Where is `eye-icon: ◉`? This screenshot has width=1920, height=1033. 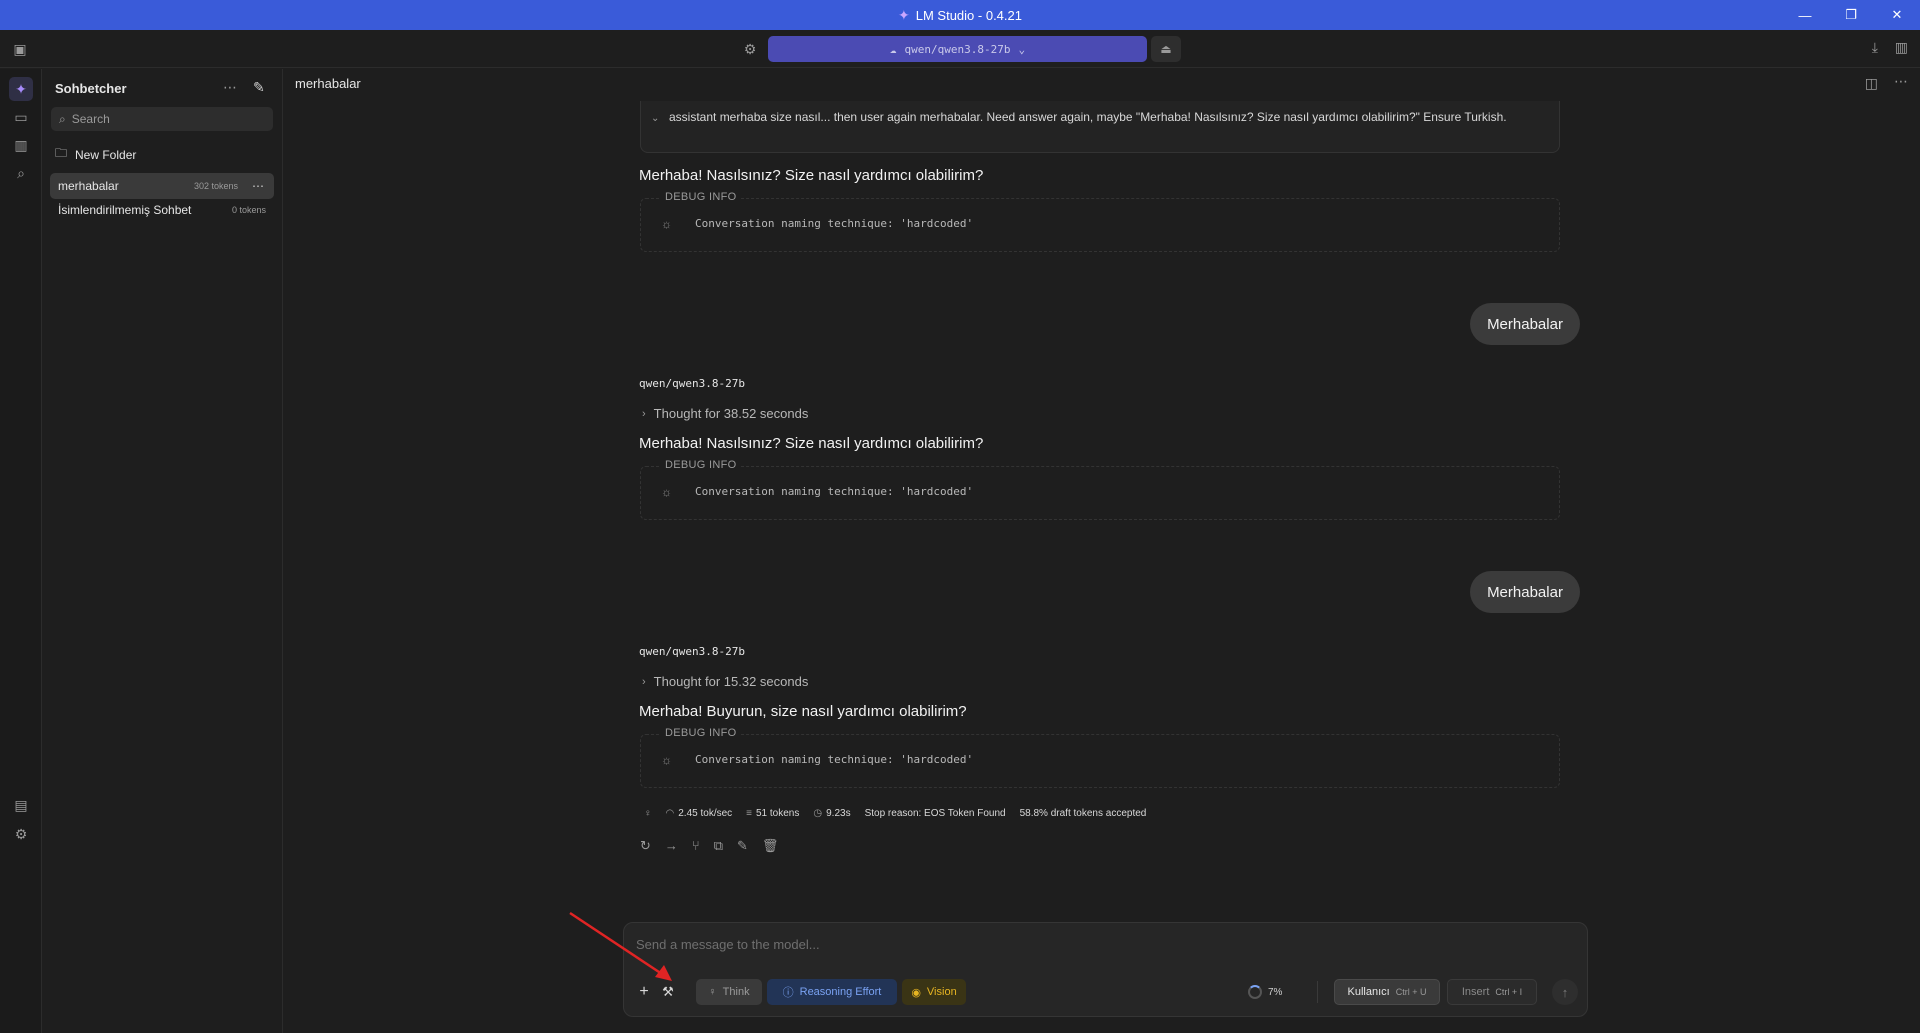 eye-icon: ◉ is located at coordinates (916, 992).